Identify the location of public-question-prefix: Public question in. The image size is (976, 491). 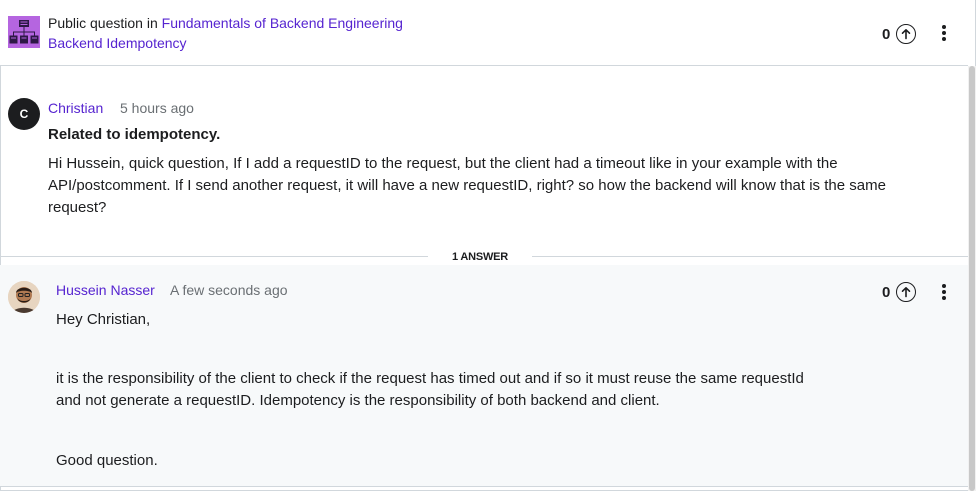
(103, 23).